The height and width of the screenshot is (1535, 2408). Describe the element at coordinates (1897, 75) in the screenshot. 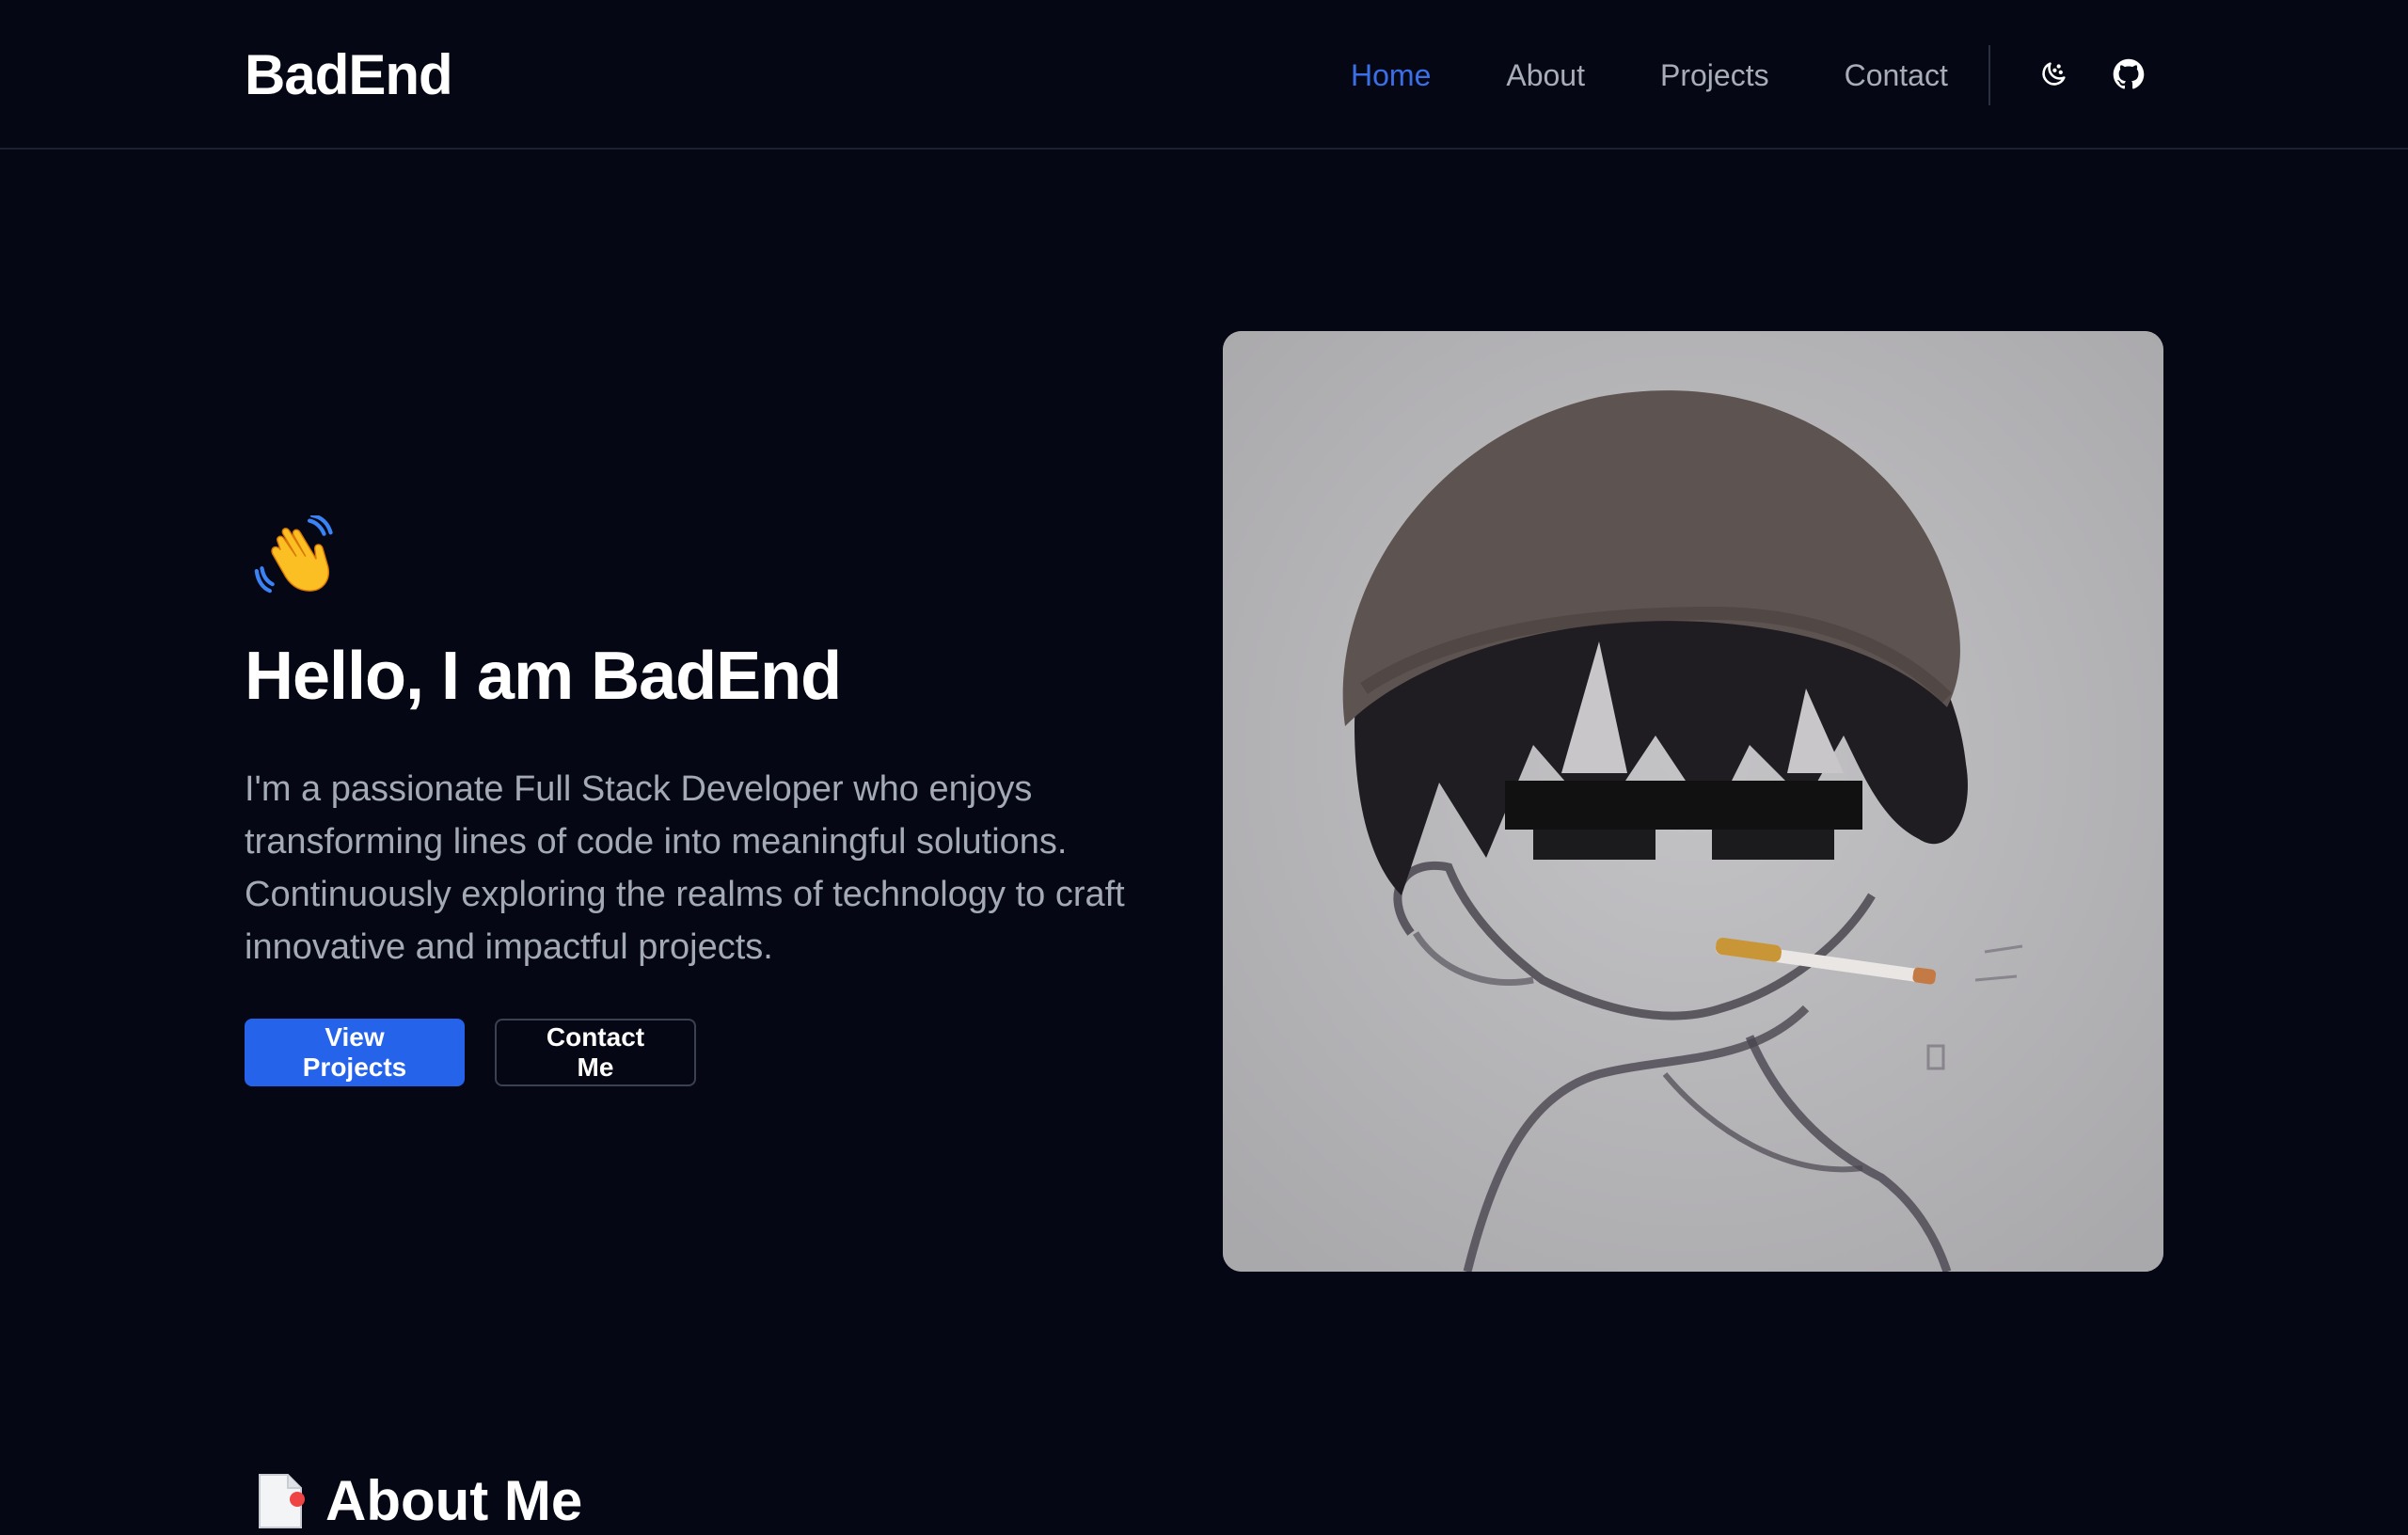

I see `nav-link-contact: Contact` at that location.